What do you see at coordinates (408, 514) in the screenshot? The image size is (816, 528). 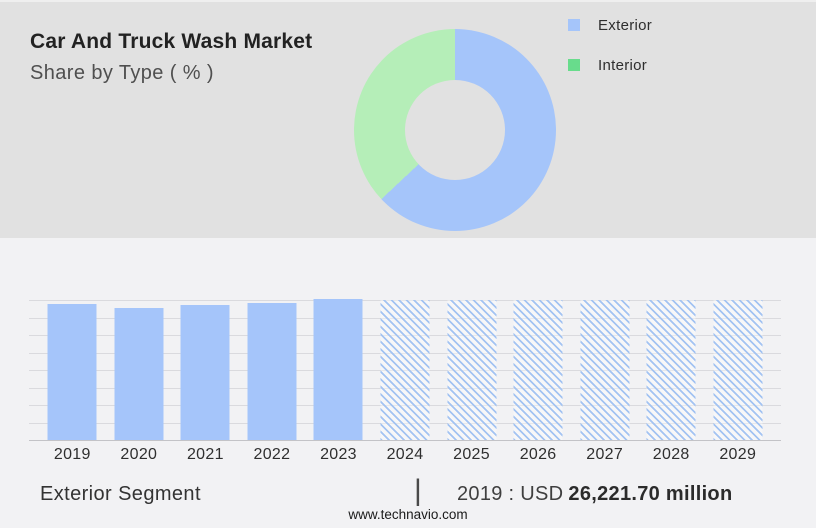 I see `website-url: www.technavio.com` at bounding box center [408, 514].